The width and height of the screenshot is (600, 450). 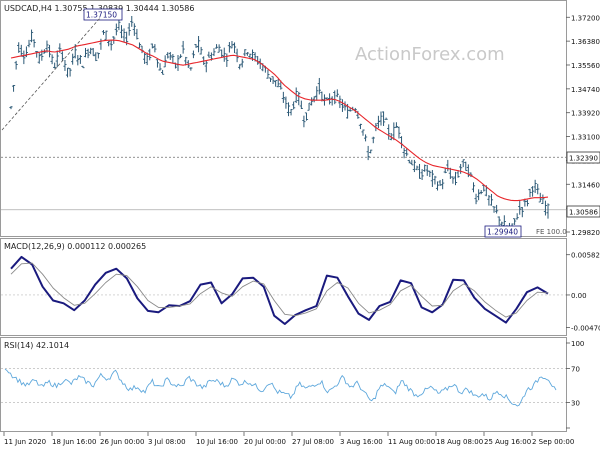 What do you see at coordinates (283, 183) in the screenshot?
I see `level-lines` at bounding box center [283, 183].